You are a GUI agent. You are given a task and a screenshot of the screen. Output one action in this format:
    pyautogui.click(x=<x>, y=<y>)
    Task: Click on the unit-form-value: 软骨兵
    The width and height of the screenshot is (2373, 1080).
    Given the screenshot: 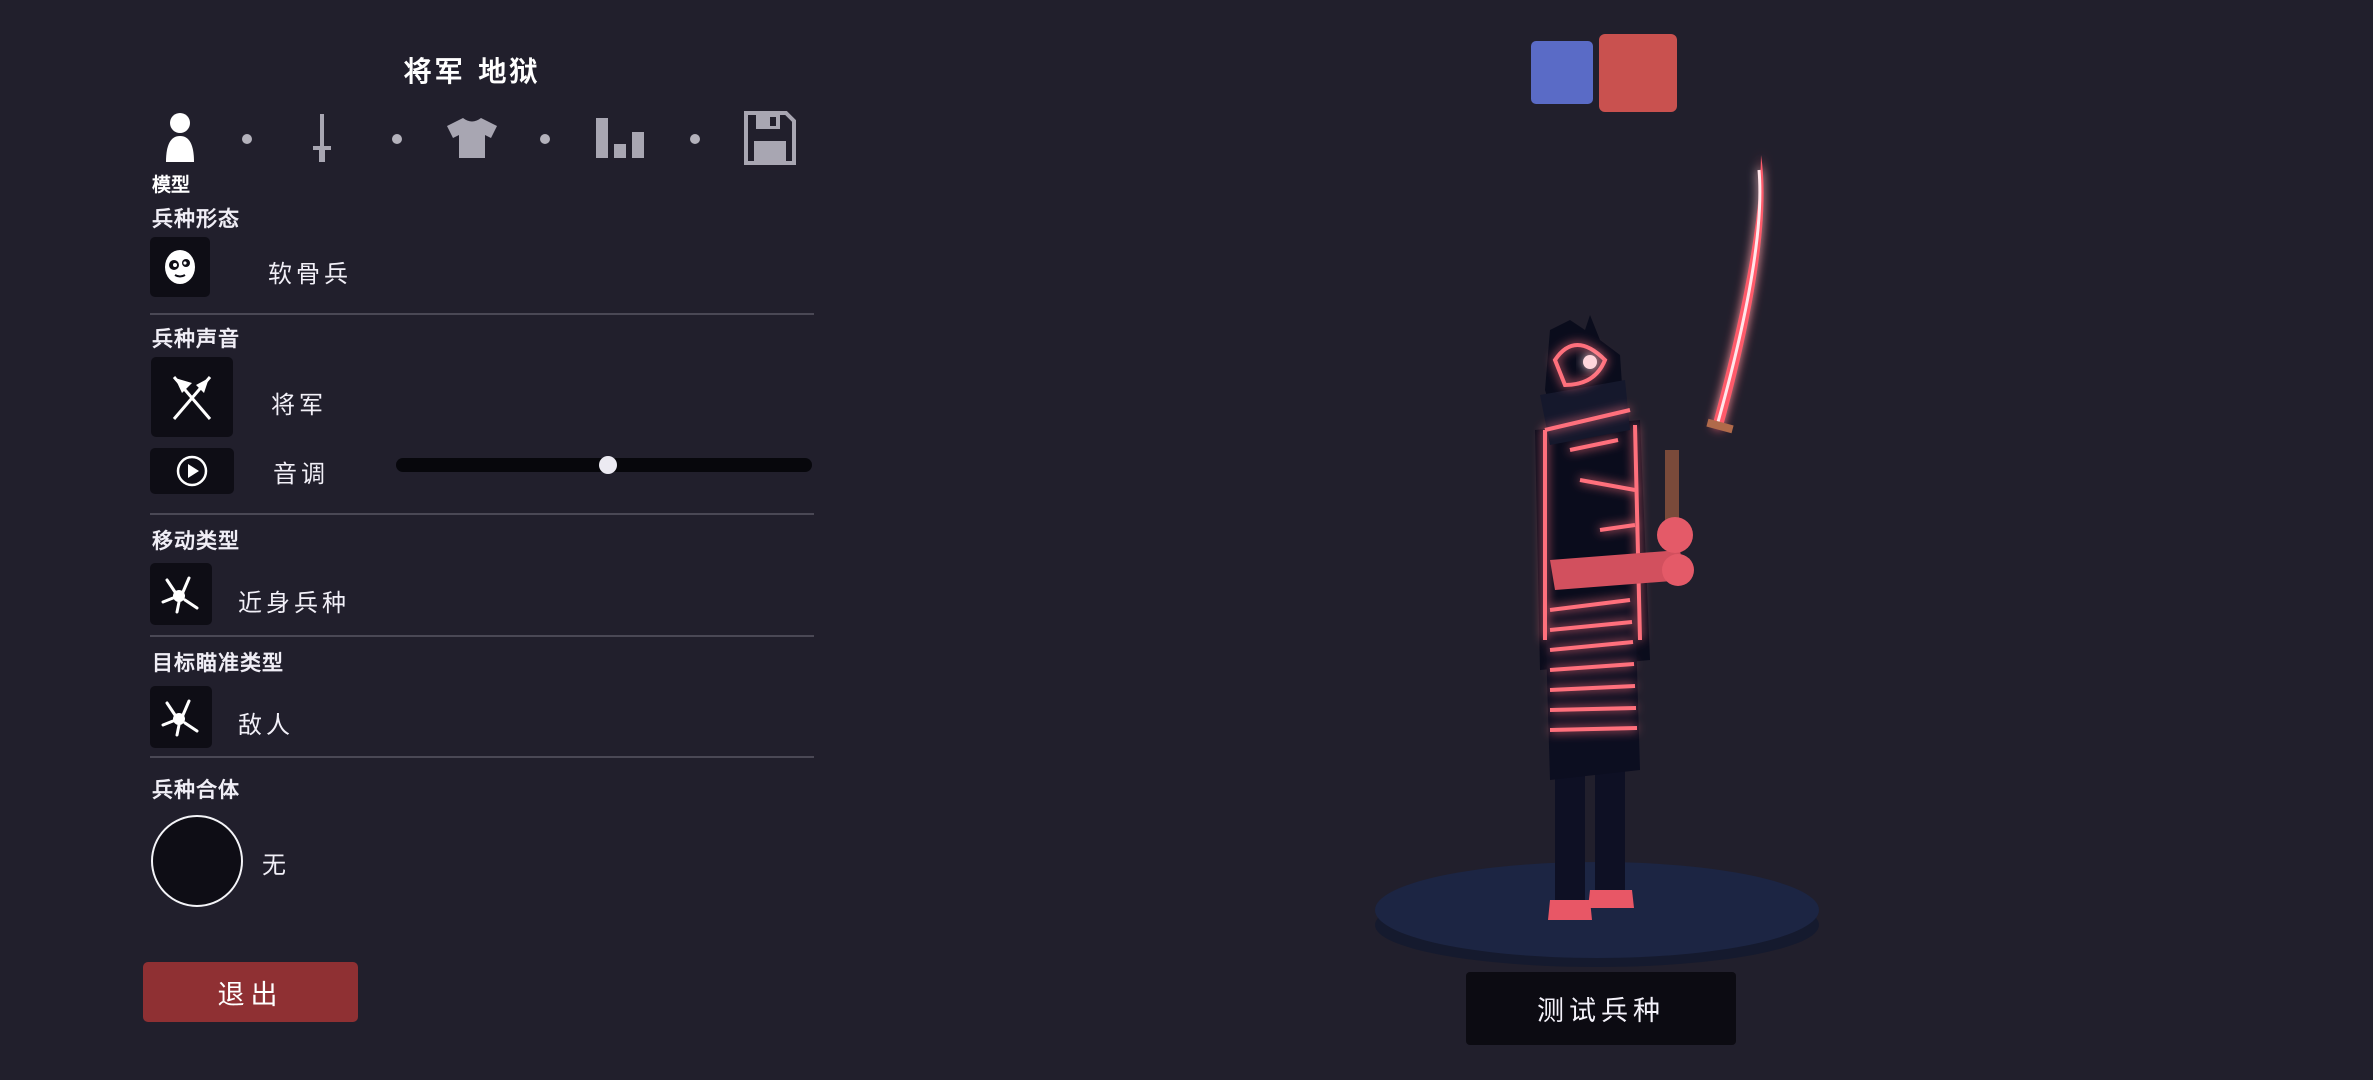 What is the action you would take?
    pyautogui.click(x=310, y=274)
    